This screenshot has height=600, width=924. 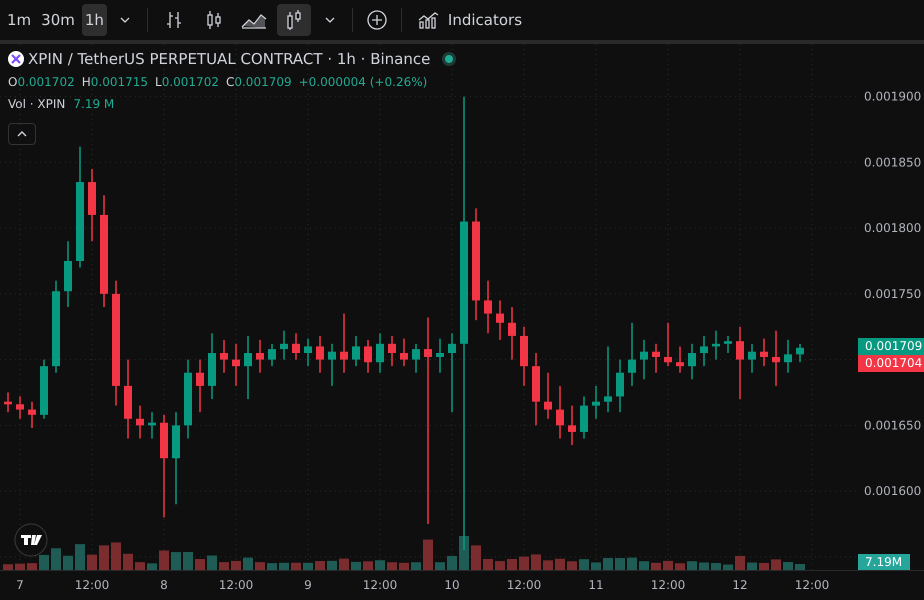 What do you see at coordinates (16, 59) in the screenshot?
I see `coin-icon` at bounding box center [16, 59].